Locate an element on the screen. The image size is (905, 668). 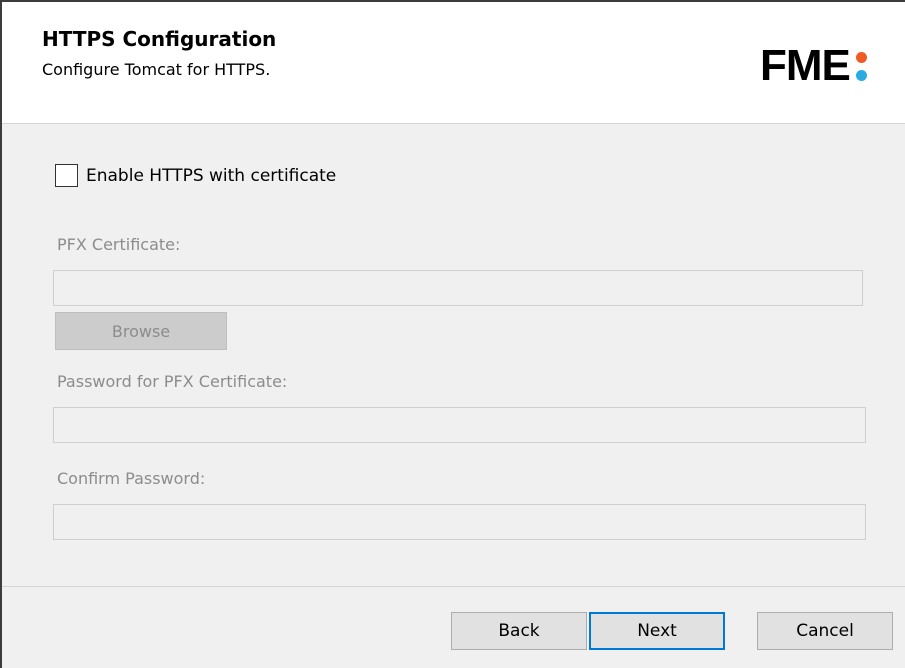
page-title: HTTPS Configuration is located at coordinates (159, 39).